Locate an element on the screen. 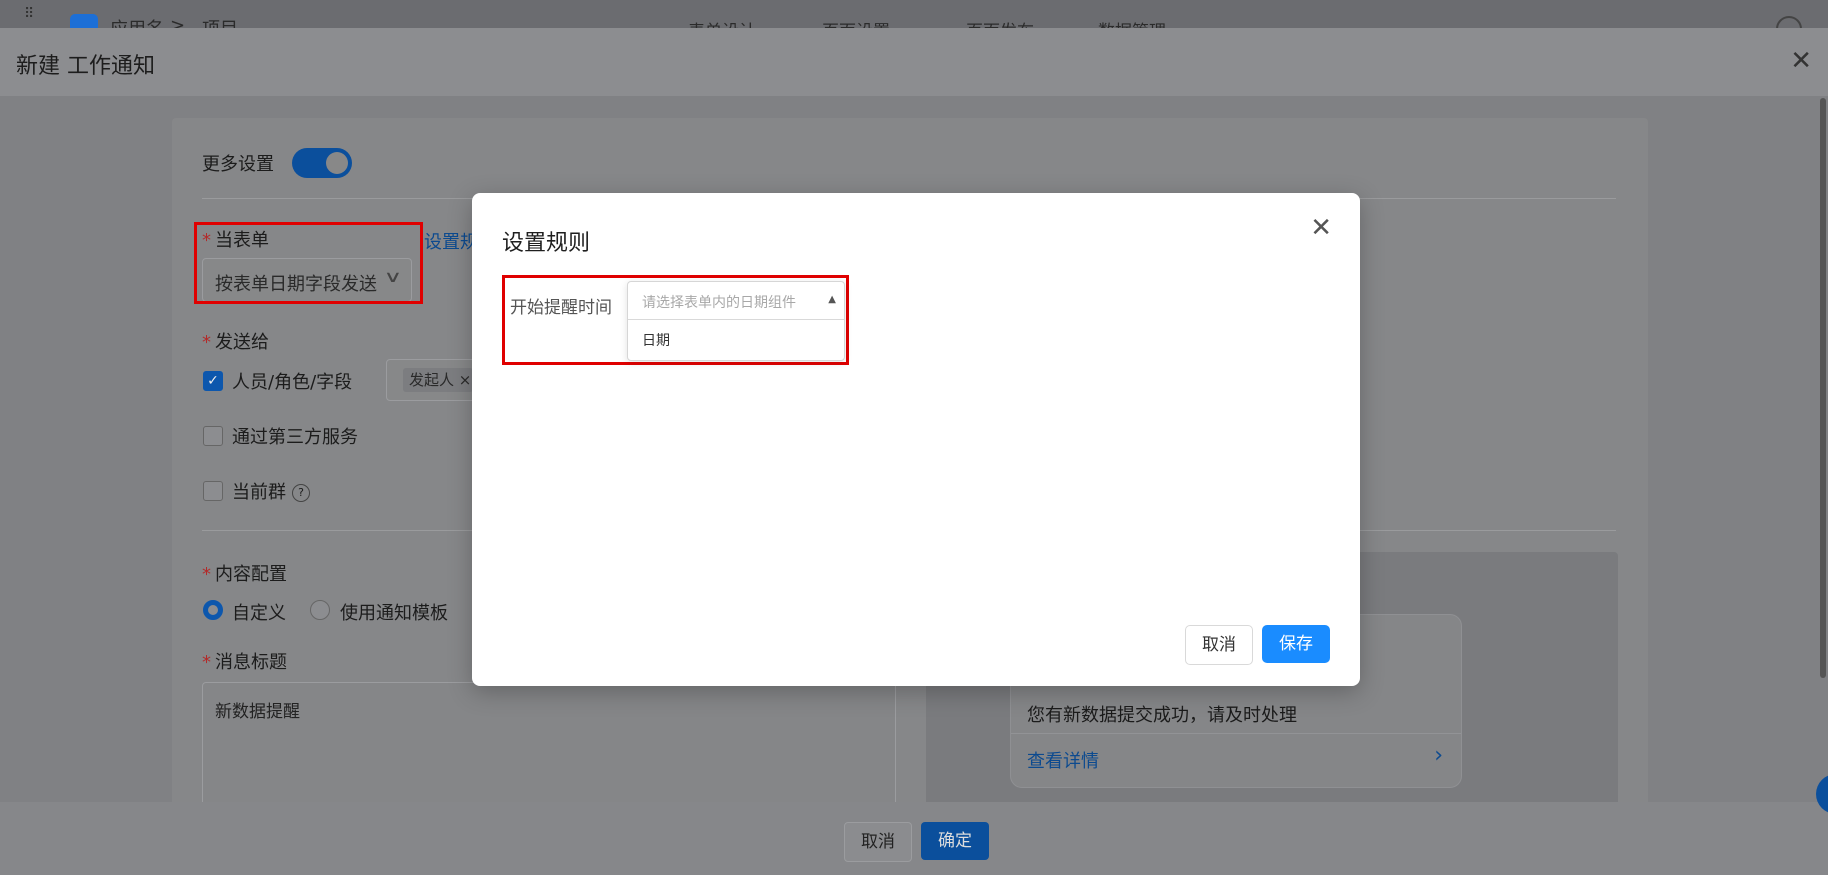  more-settings-toggle is located at coordinates (322, 163).